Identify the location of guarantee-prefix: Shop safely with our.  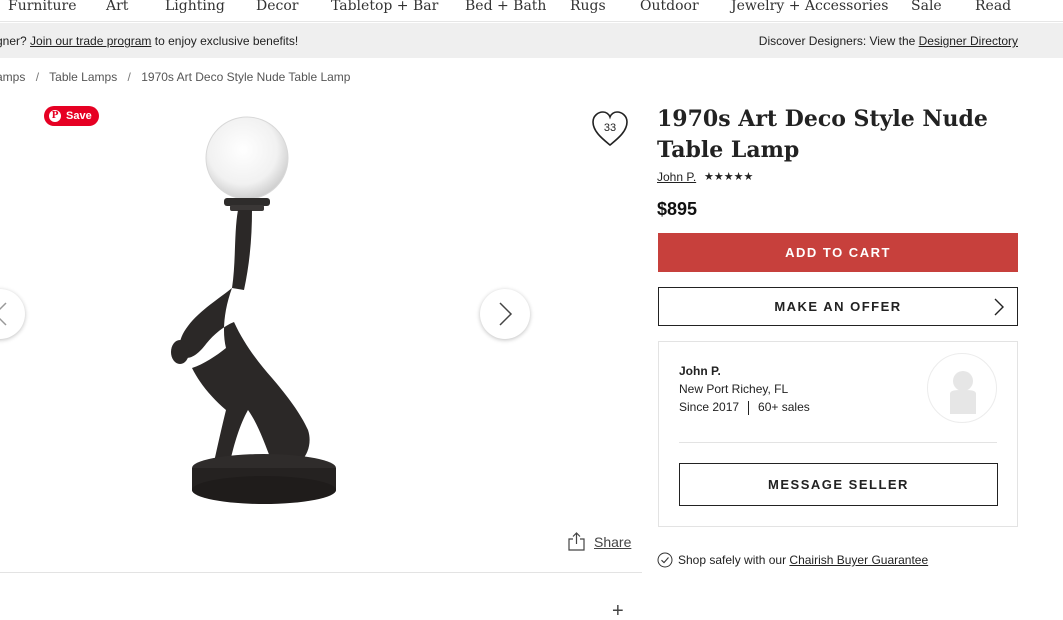
(734, 560).